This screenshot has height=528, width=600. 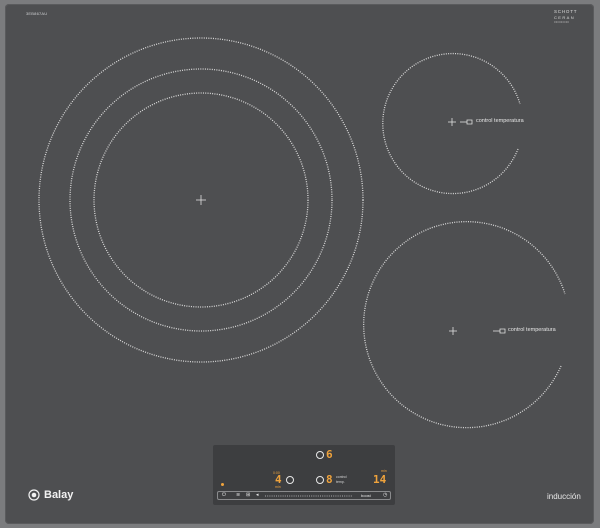 I want to click on zone-medium-temp-probe-icon, so click(x=499, y=331).